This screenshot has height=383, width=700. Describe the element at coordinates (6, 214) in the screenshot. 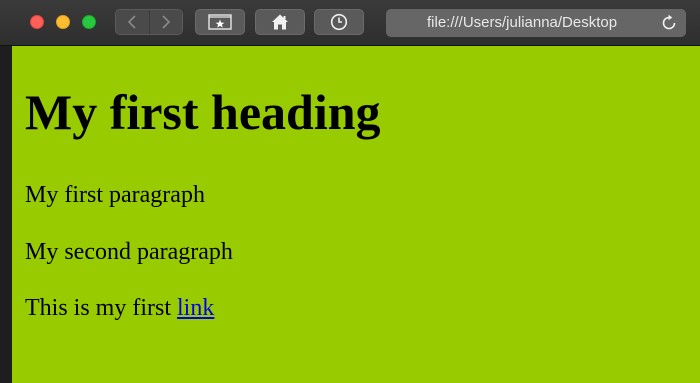

I see `window-edge` at that location.